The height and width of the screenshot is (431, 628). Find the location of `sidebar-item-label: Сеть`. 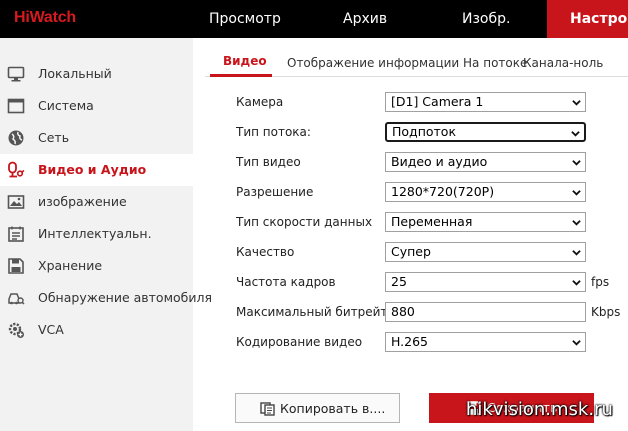

sidebar-item-label: Сеть is located at coordinates (54, 137).